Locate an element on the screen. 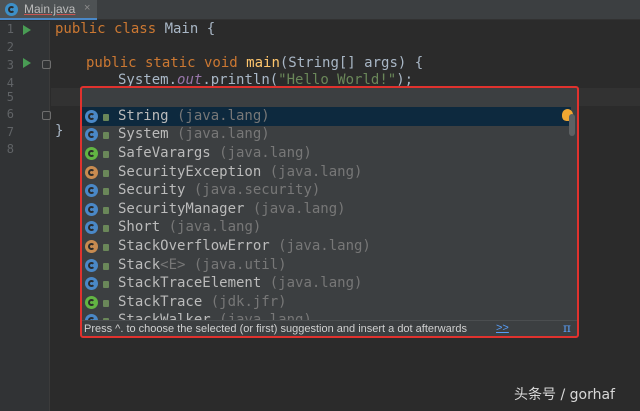 This screenshot has height=411, width=640. editor-tab-bar: Main.java × is located at coordinates (320, 10).